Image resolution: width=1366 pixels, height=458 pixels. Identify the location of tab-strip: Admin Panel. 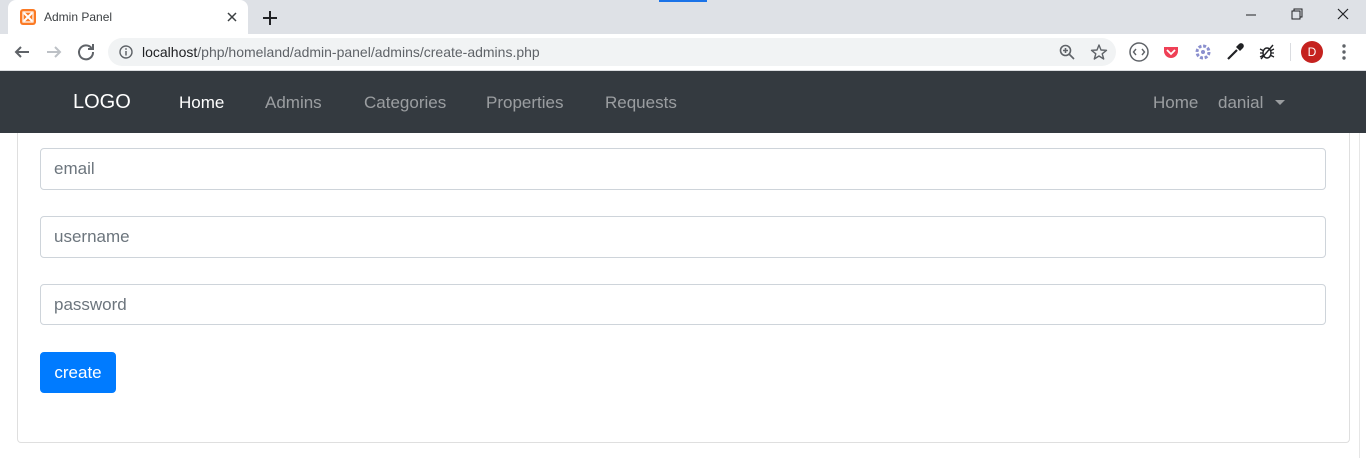
(683, 17).